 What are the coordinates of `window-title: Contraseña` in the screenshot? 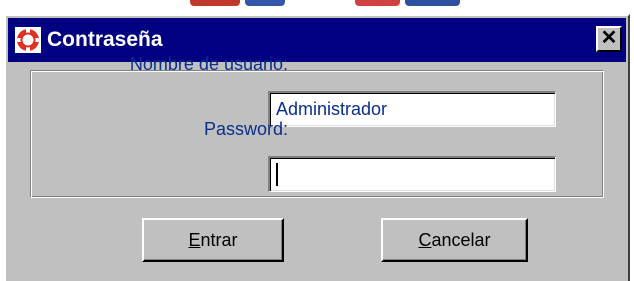 It's located at (105, 39).